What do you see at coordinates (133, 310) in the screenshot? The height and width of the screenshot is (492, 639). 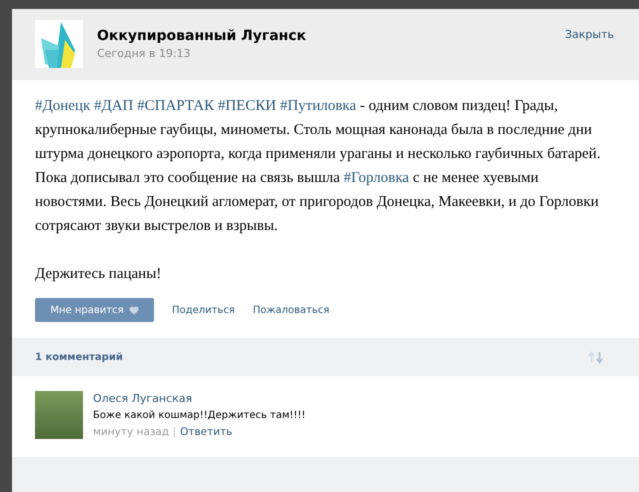 I see `heart-icon` at bounding box center [133, 310].